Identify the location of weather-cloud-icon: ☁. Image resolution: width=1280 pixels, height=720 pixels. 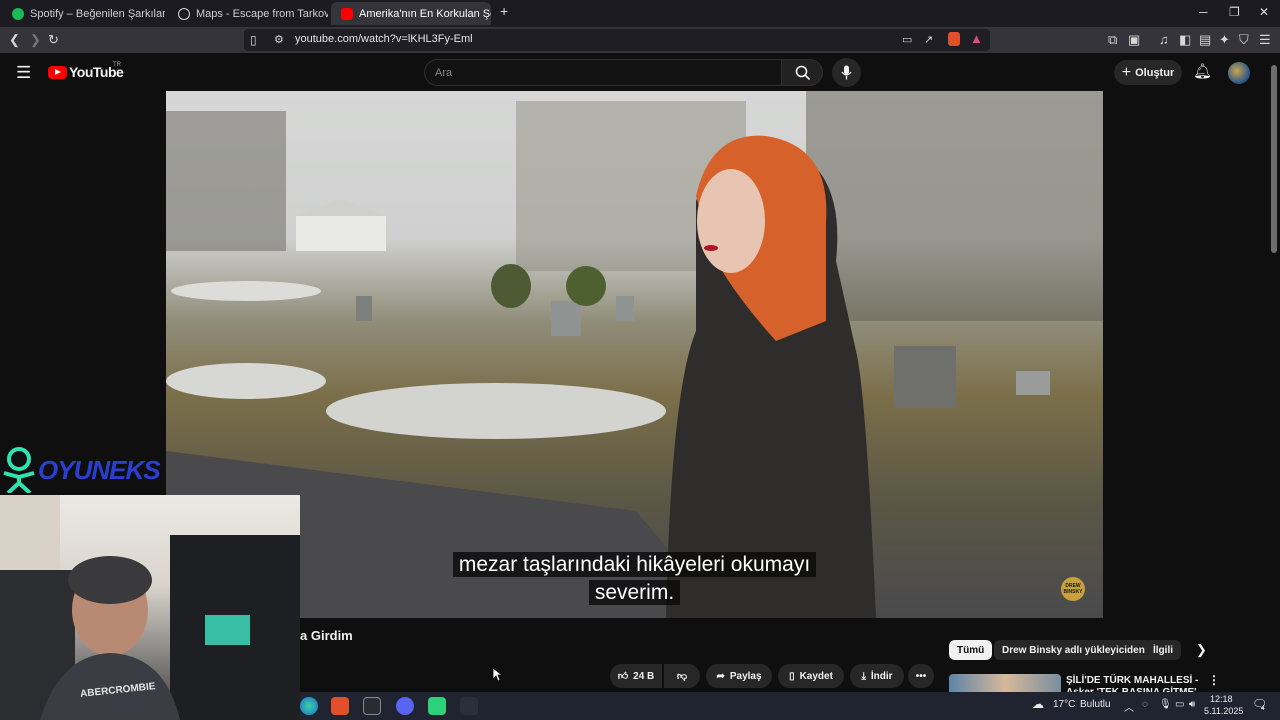
(1038, 704).